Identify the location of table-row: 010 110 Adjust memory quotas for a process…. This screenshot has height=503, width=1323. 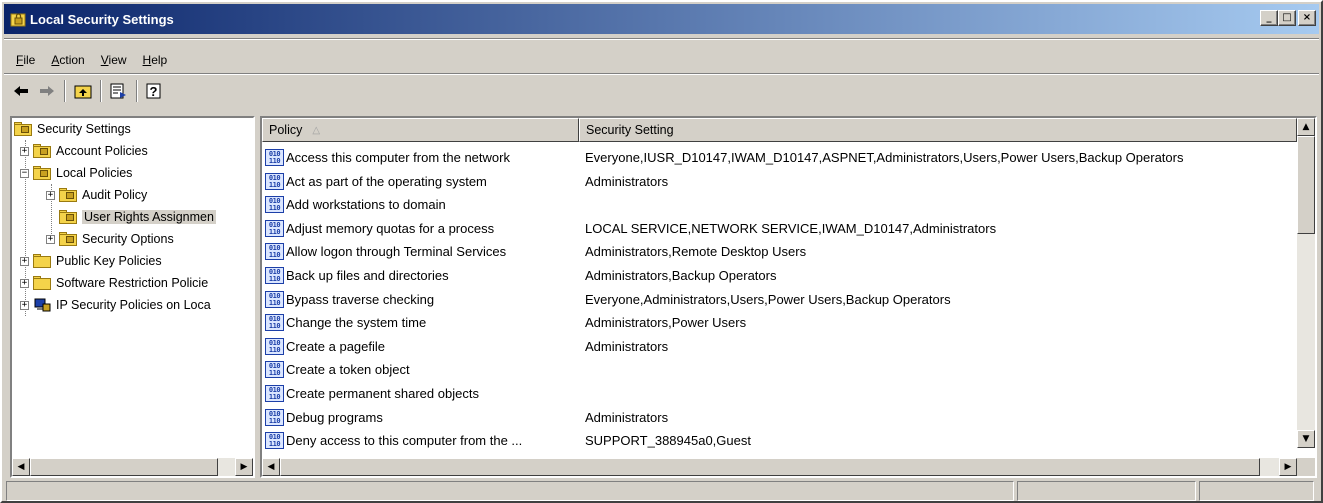
(779, 228).